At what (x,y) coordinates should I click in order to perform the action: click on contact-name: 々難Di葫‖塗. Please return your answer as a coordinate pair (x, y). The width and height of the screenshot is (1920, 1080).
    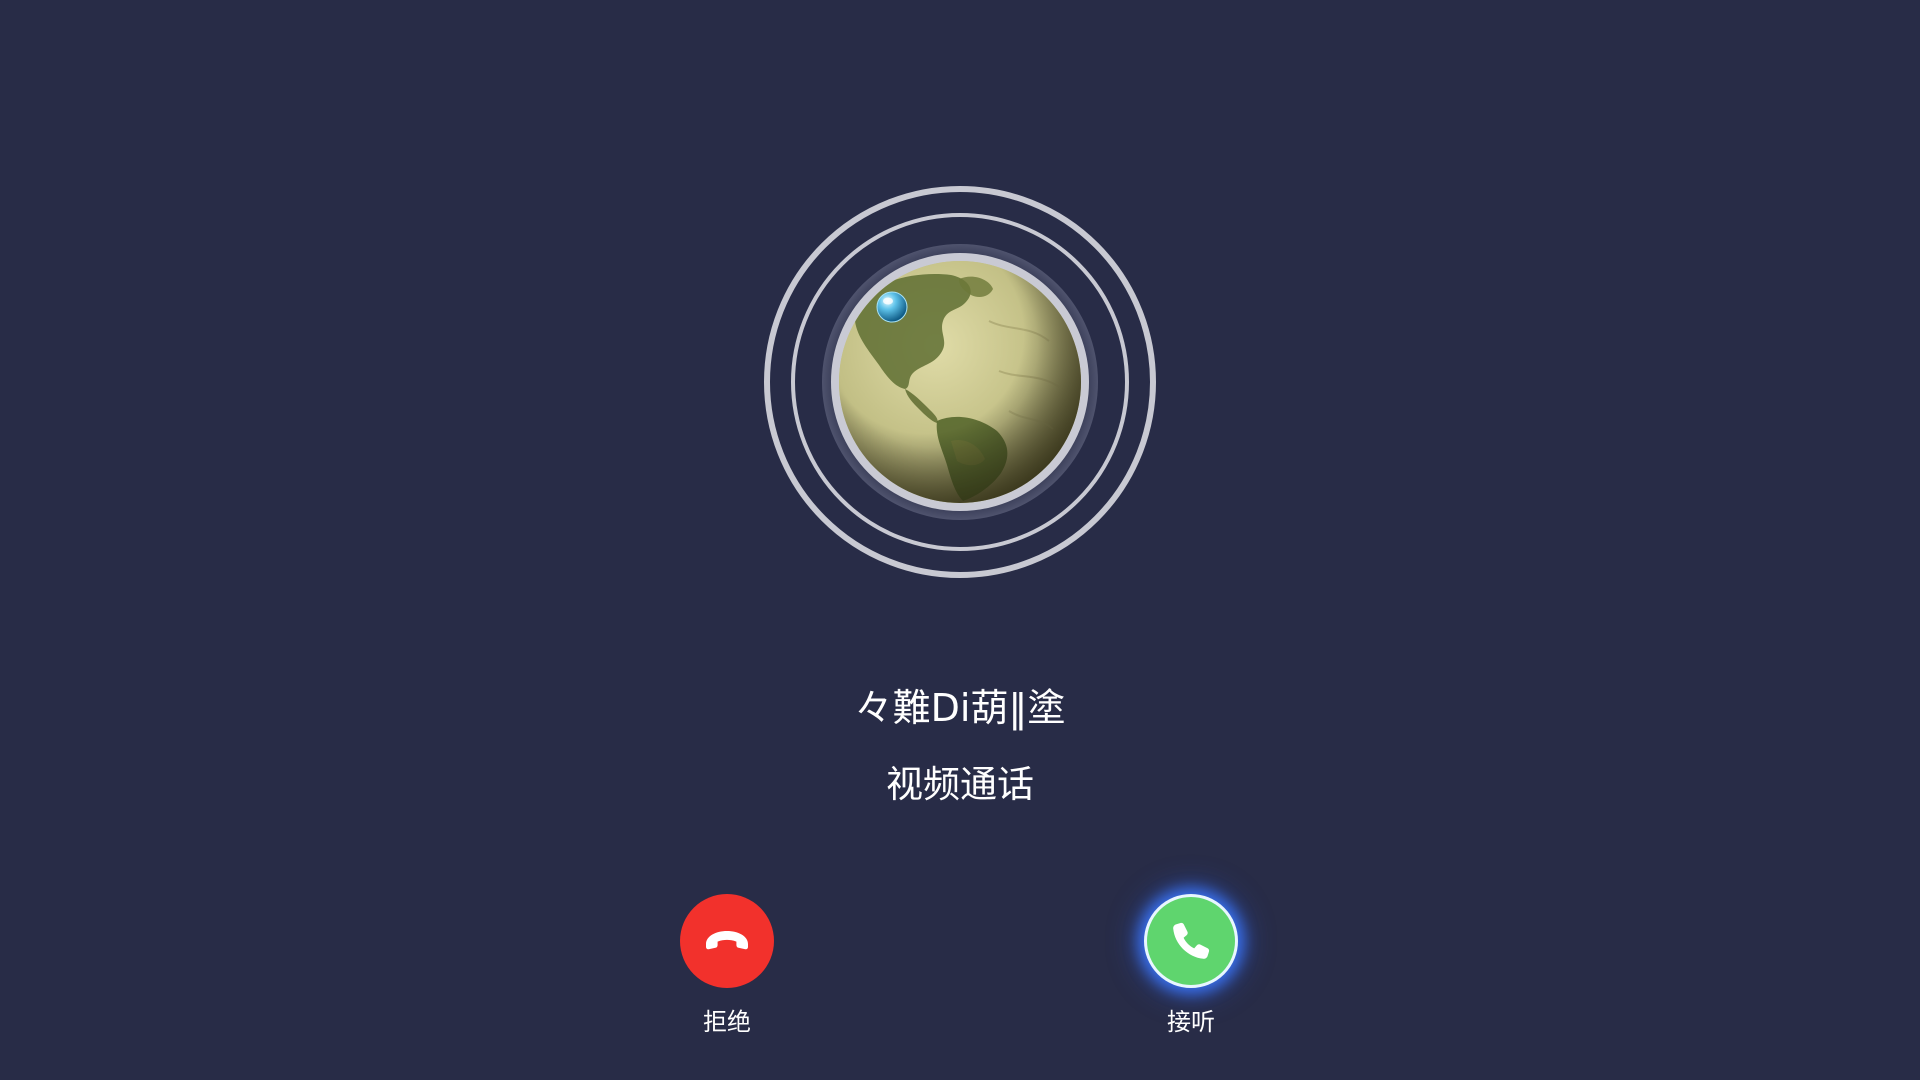
    Looking at the image, I should click on (960, 708).